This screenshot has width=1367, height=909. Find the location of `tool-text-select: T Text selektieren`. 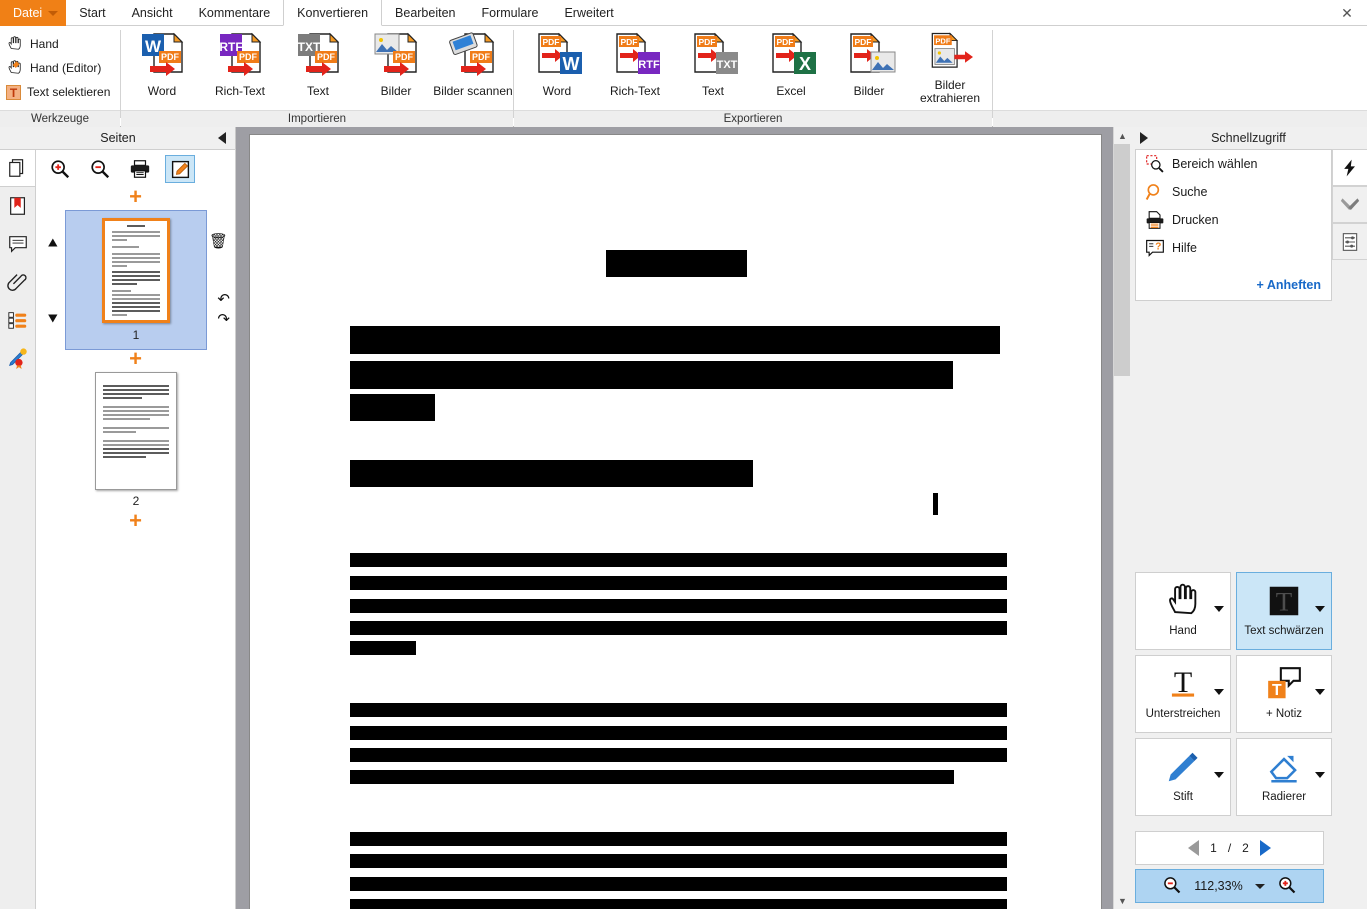

tool-text-select: T Text selektieren is located at coordinates (60, 92).